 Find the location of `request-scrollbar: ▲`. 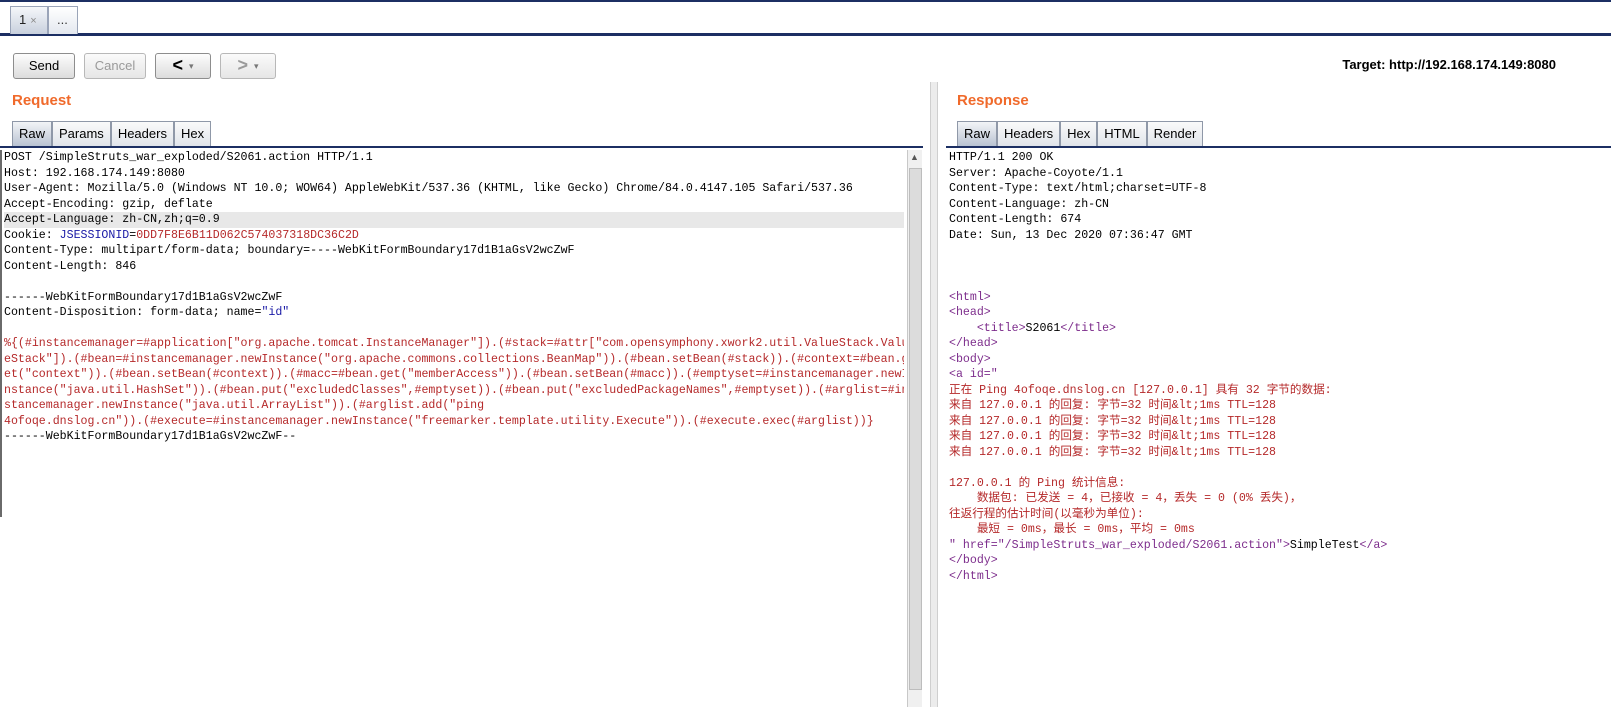

request-scrollbar: ▲ is located at coordinates (914, 428).